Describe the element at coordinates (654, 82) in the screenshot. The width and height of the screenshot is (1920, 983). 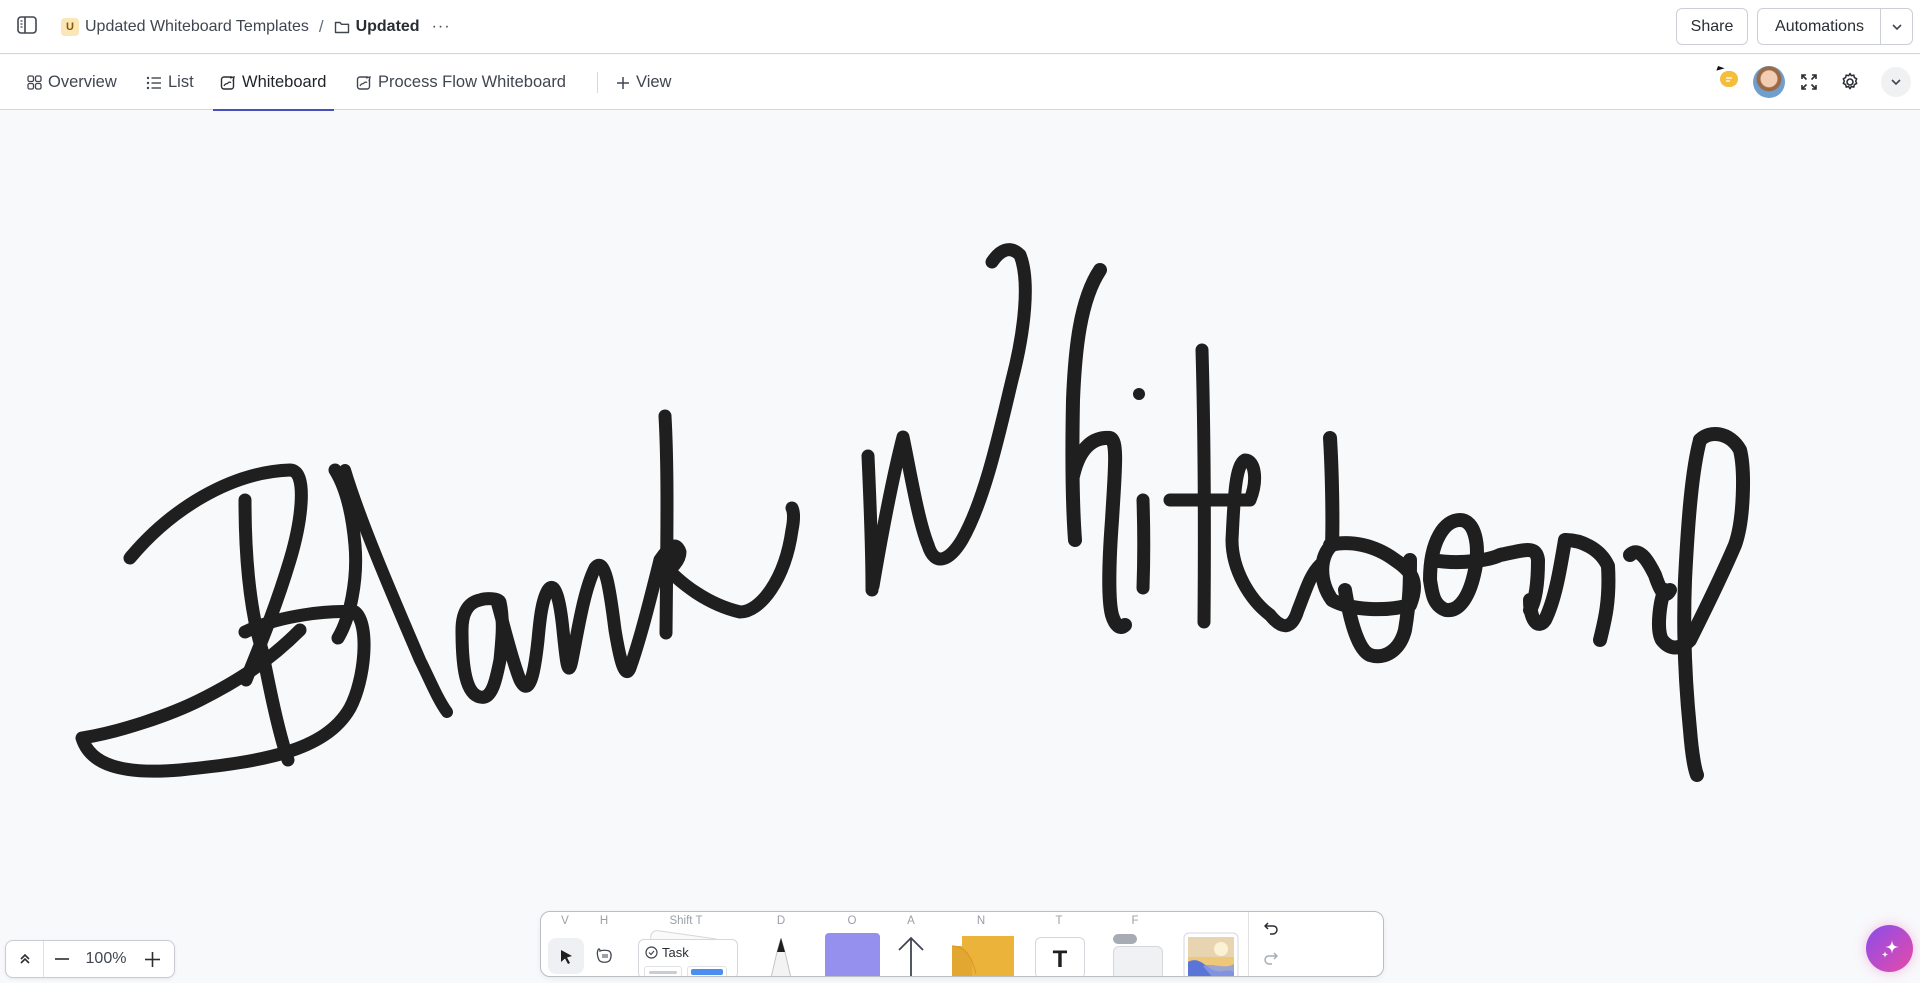
I see `add-view-label: View` at that location.